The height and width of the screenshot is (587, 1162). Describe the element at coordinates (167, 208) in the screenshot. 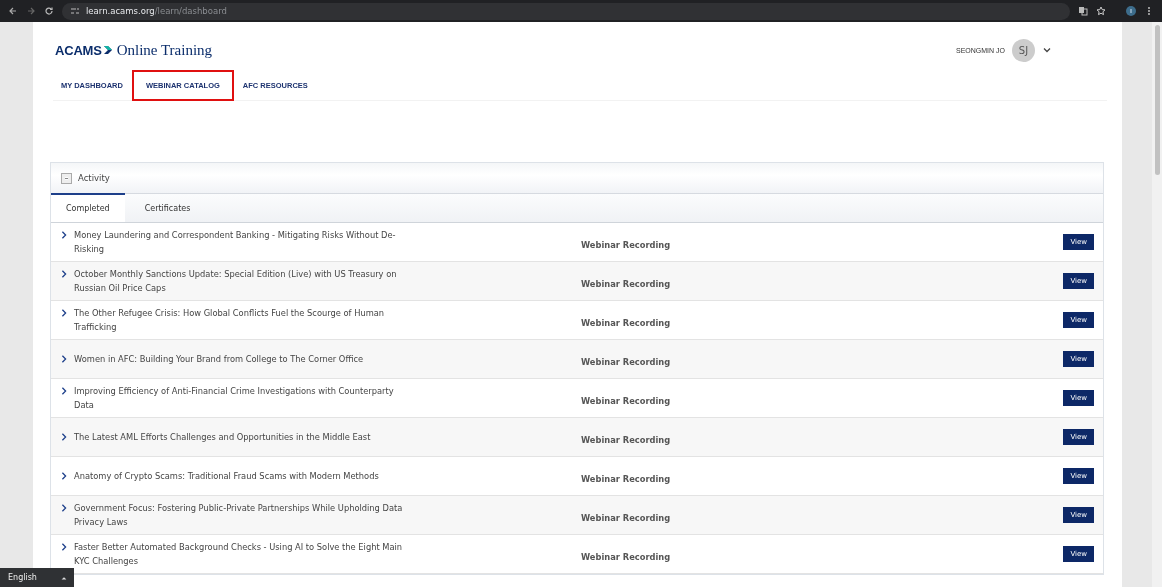

I see `tab: Certificates` at that location.